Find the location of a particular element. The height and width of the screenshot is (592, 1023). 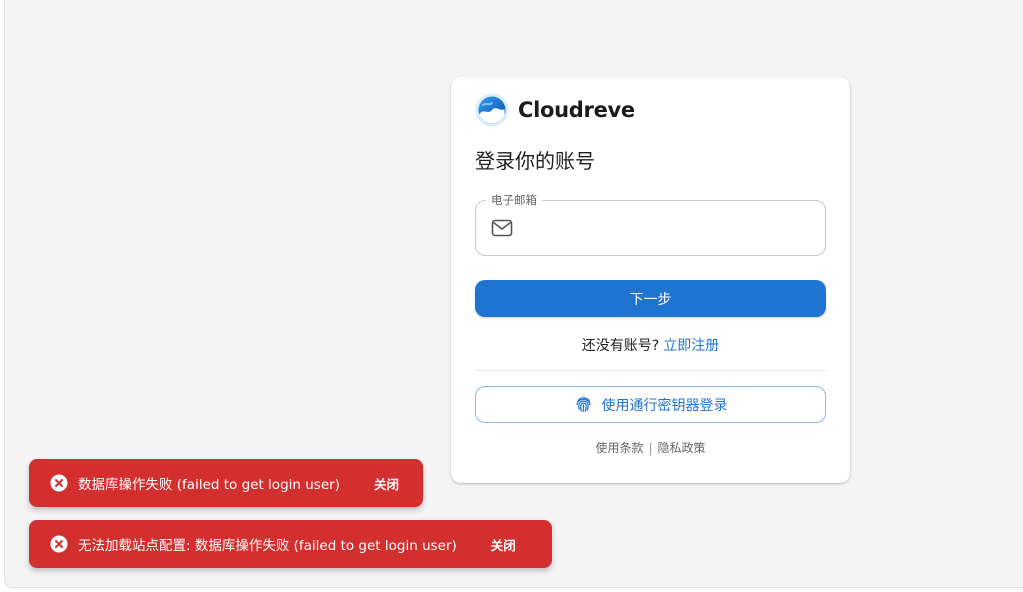

footer-links: 使用条款 | 隐私政策 is located at coordinates (650, 447).